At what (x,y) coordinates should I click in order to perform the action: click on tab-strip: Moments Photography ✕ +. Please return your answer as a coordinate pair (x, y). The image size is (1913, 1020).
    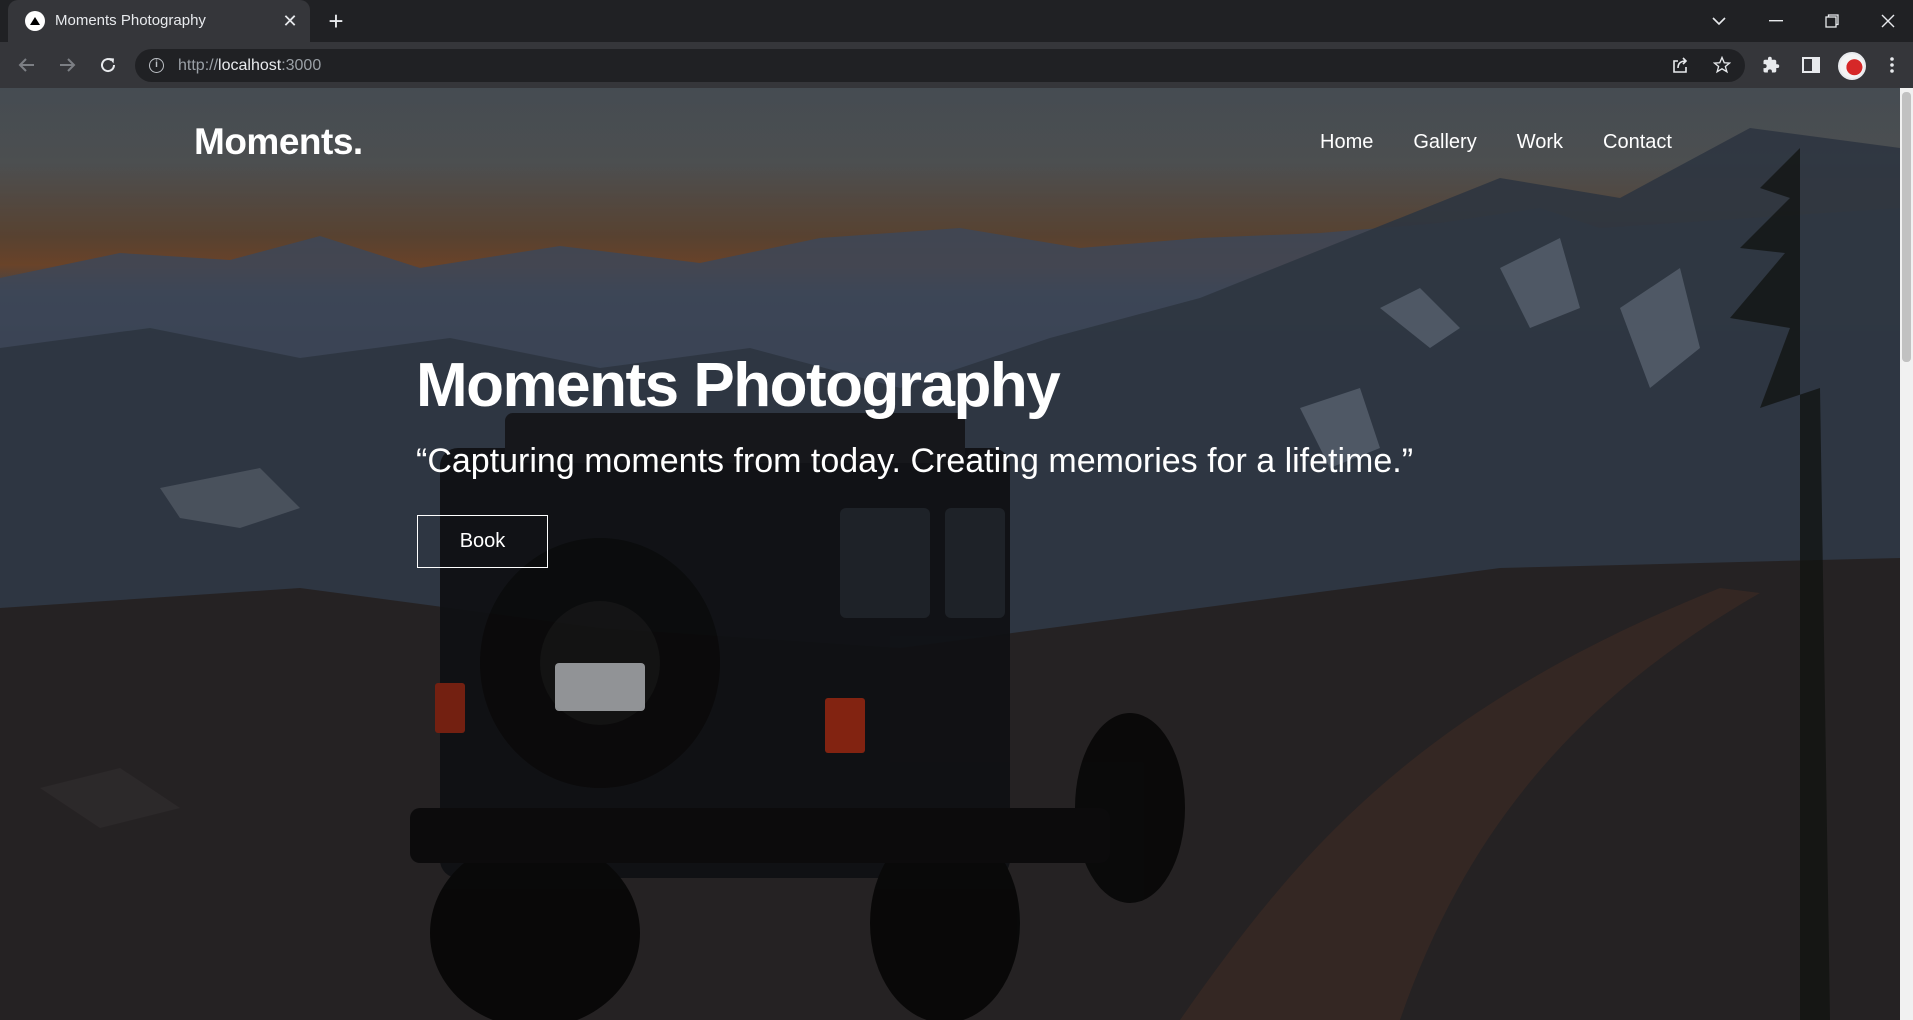
    Looking at the image, I should click on (956, 21).